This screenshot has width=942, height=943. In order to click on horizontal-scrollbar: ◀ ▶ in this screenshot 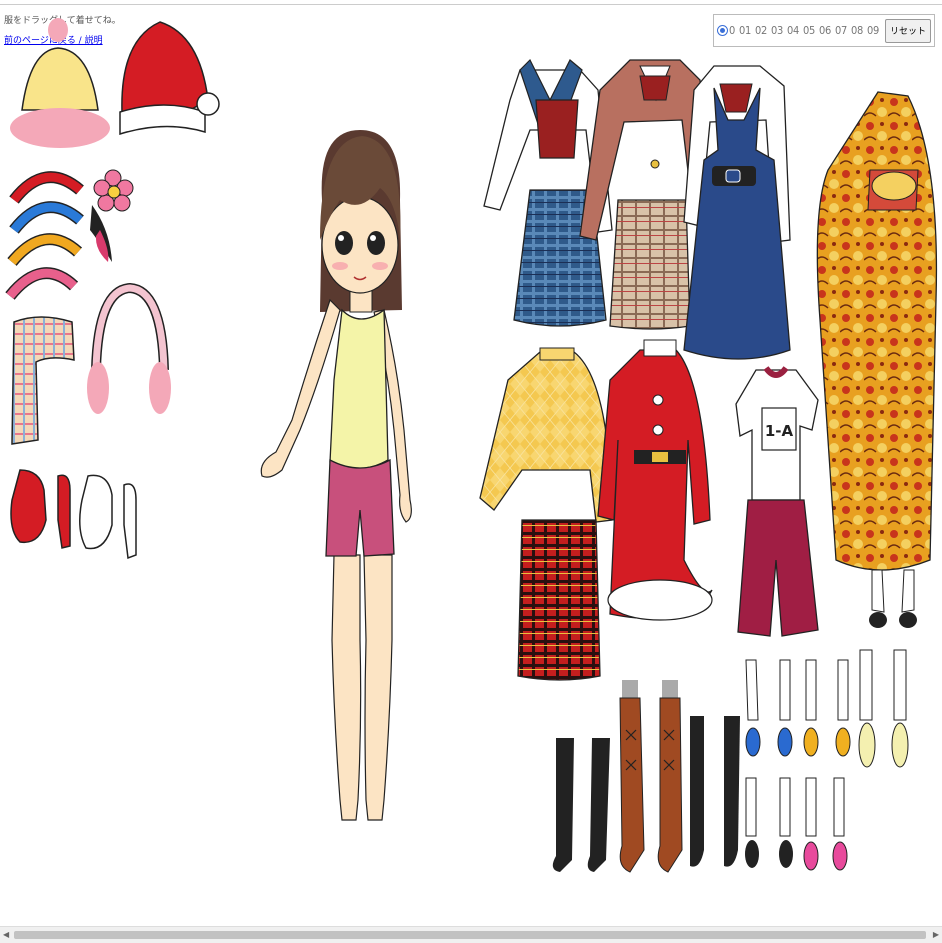, I will do `click(471, 934)`.